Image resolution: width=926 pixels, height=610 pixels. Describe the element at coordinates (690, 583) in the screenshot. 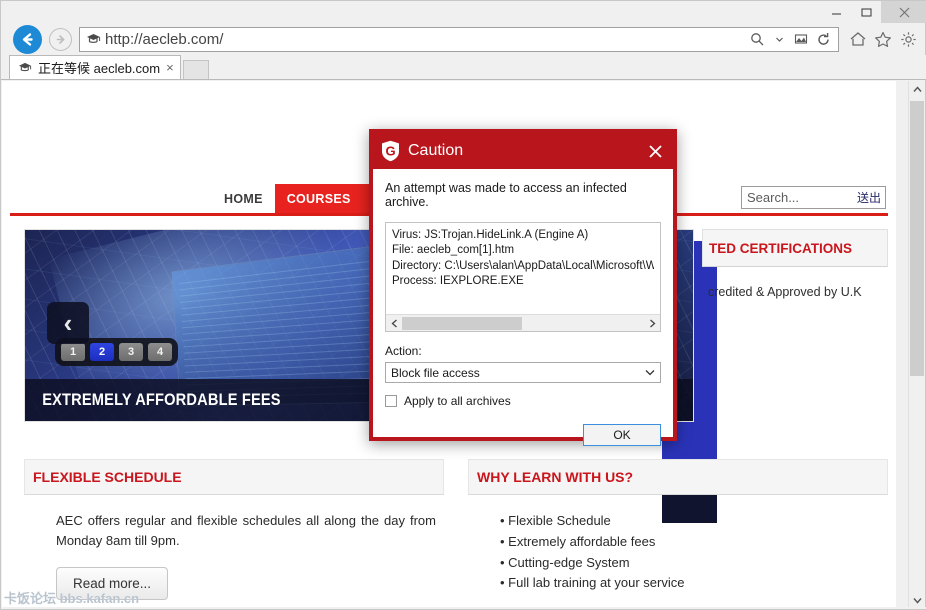

I see `list-item: Full lab training at your service` at that location.